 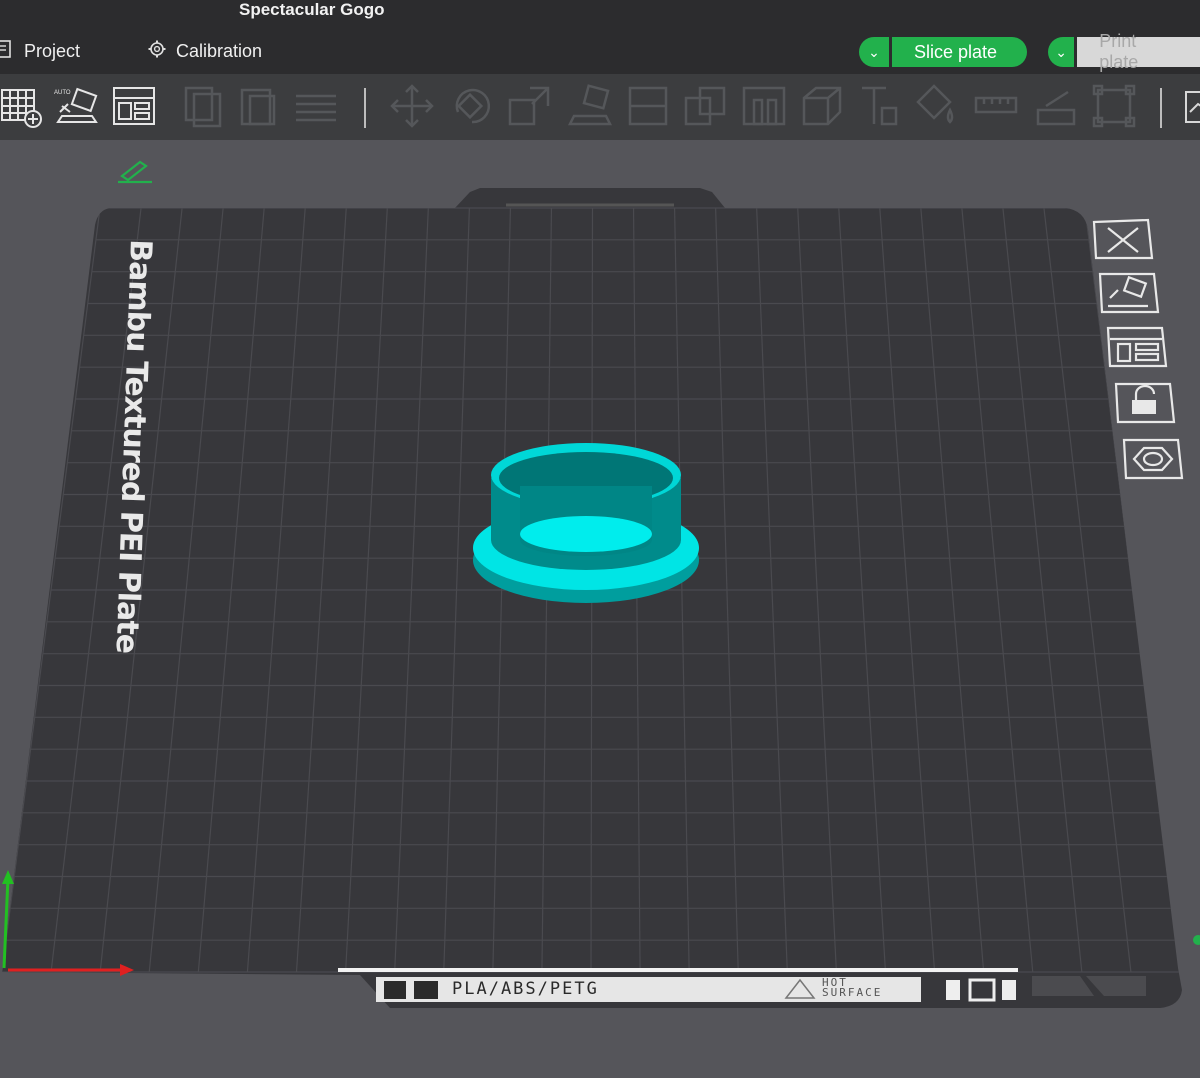 I want to click on boolean-icon, so click(x=705, y=106).